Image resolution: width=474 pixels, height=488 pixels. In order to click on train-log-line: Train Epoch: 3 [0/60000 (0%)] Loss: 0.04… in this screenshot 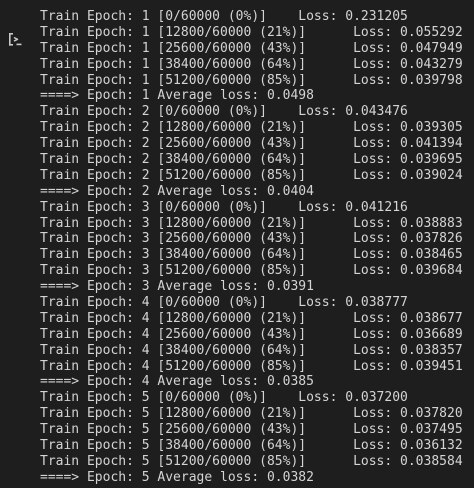, I will do `click(224, 207)`.